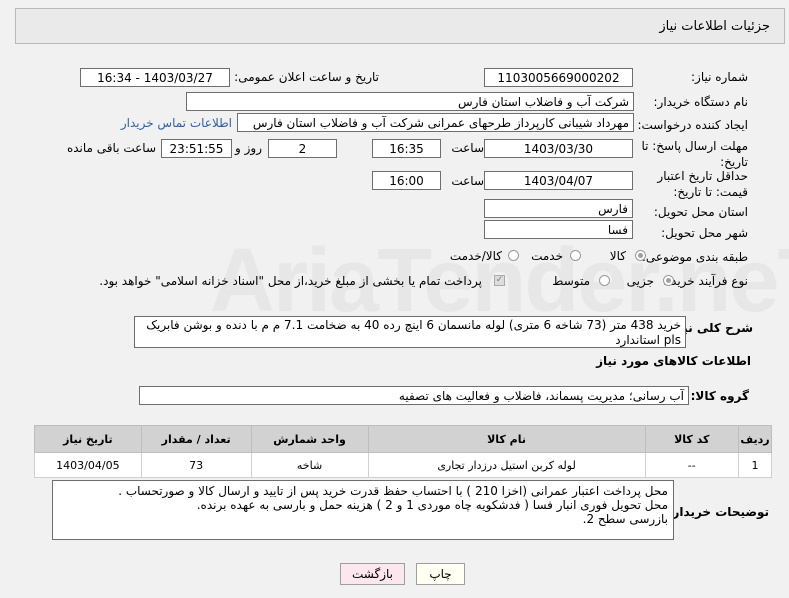  What do you see at coordinates (196, 439) in the screenshot?
I see `col-quantity: تعداد / مقدار` at bounding box center [196, 439].